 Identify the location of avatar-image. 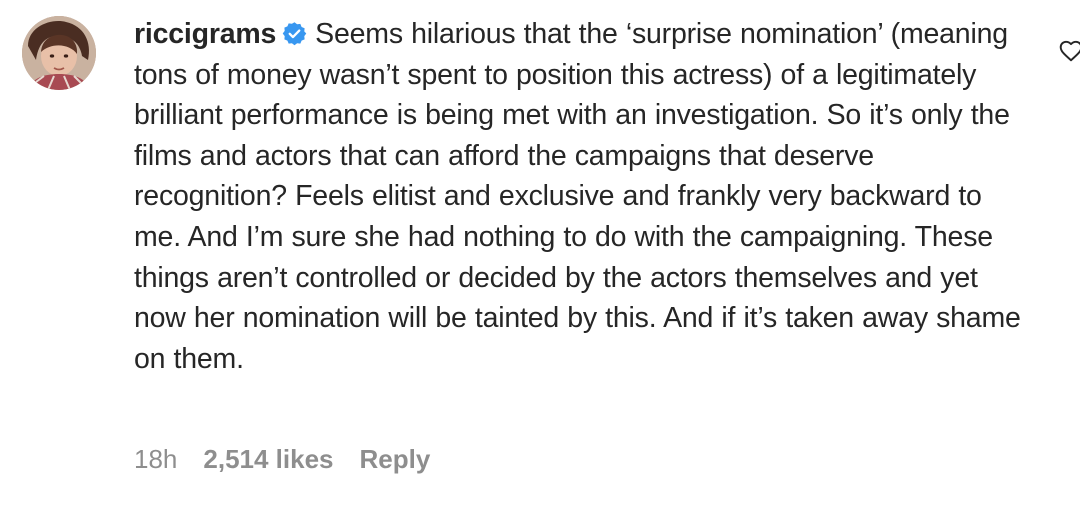
(59, 53).